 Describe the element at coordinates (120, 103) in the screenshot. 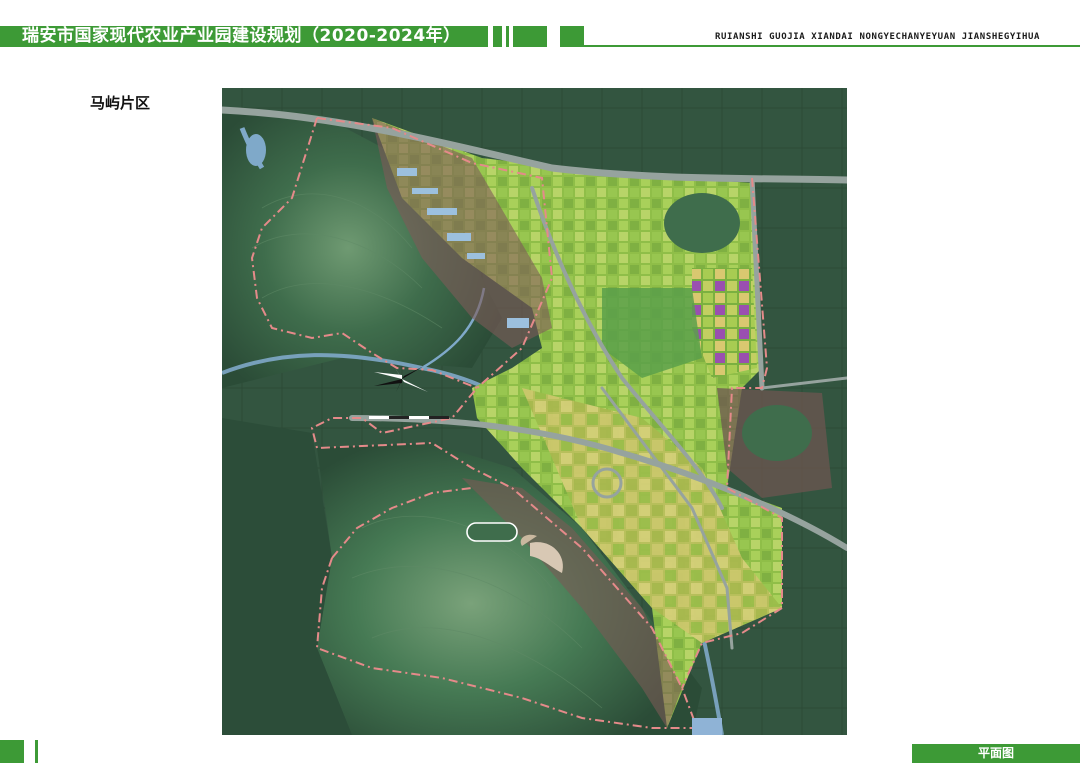

I see `district-label: 马屿片区` at that location.